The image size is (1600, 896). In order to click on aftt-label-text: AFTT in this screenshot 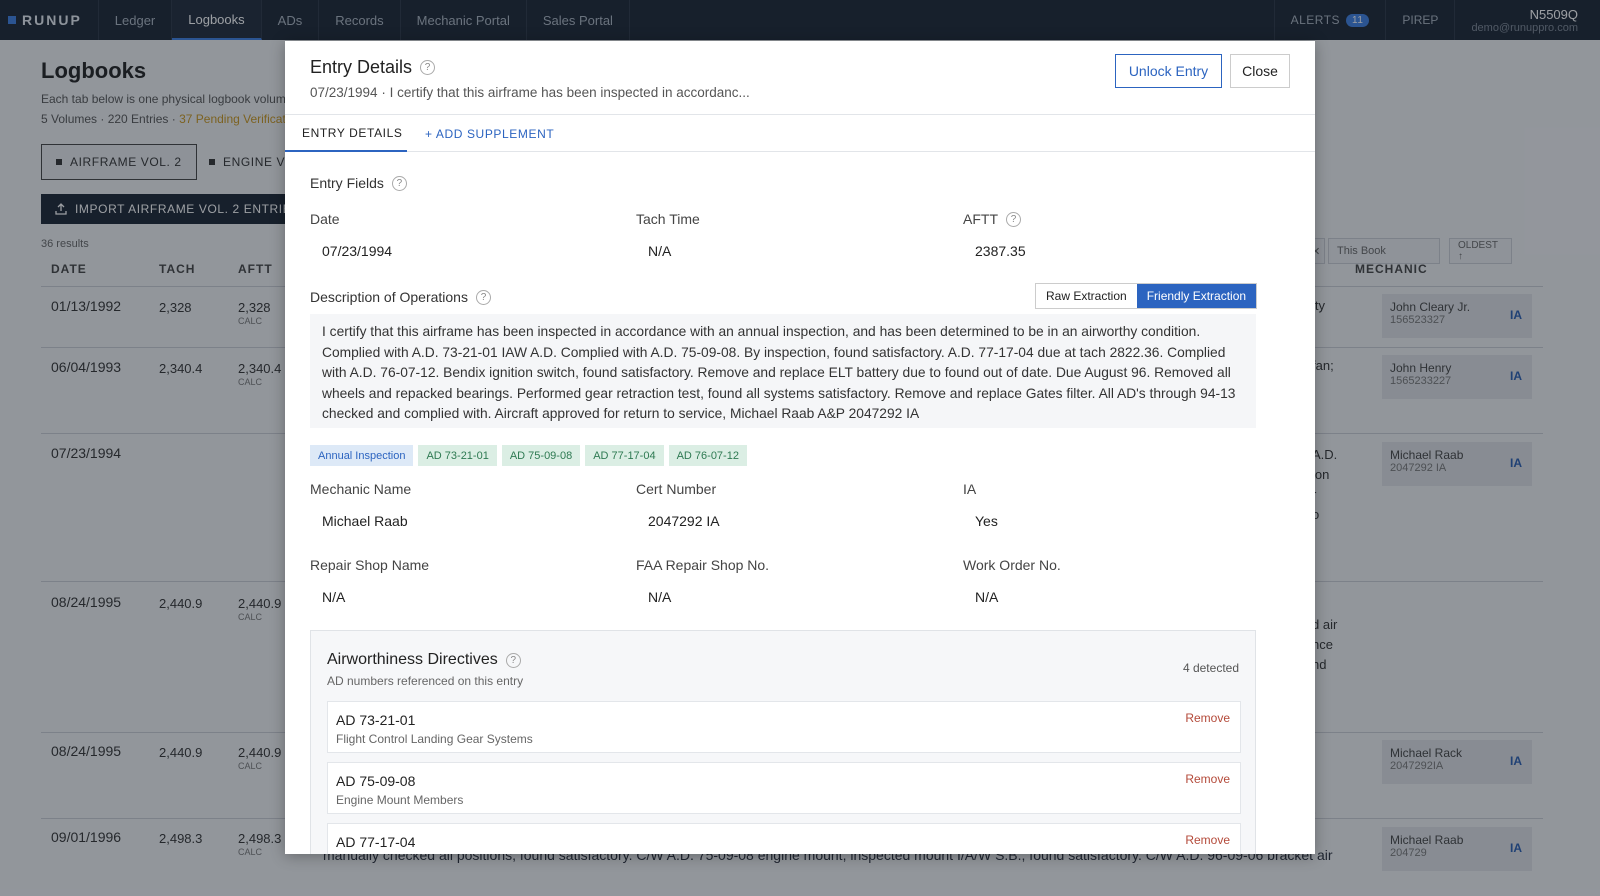, I will do `click(980, 219)`.